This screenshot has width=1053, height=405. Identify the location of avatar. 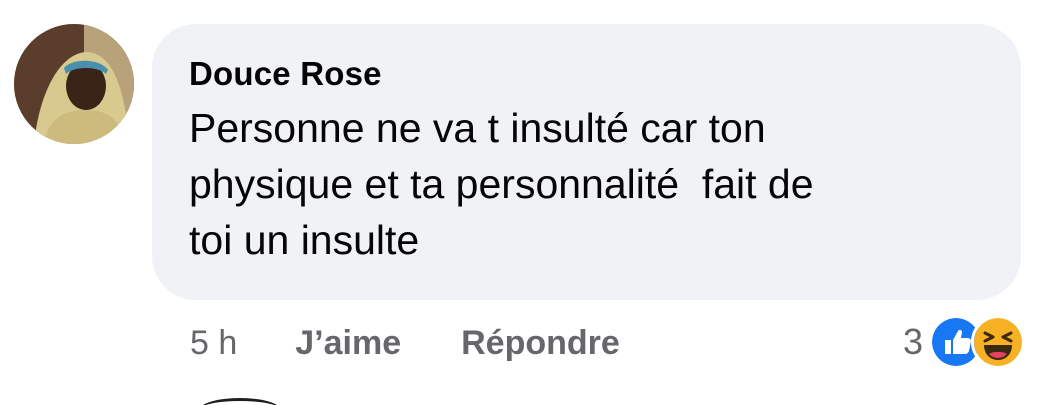
(74, 84).